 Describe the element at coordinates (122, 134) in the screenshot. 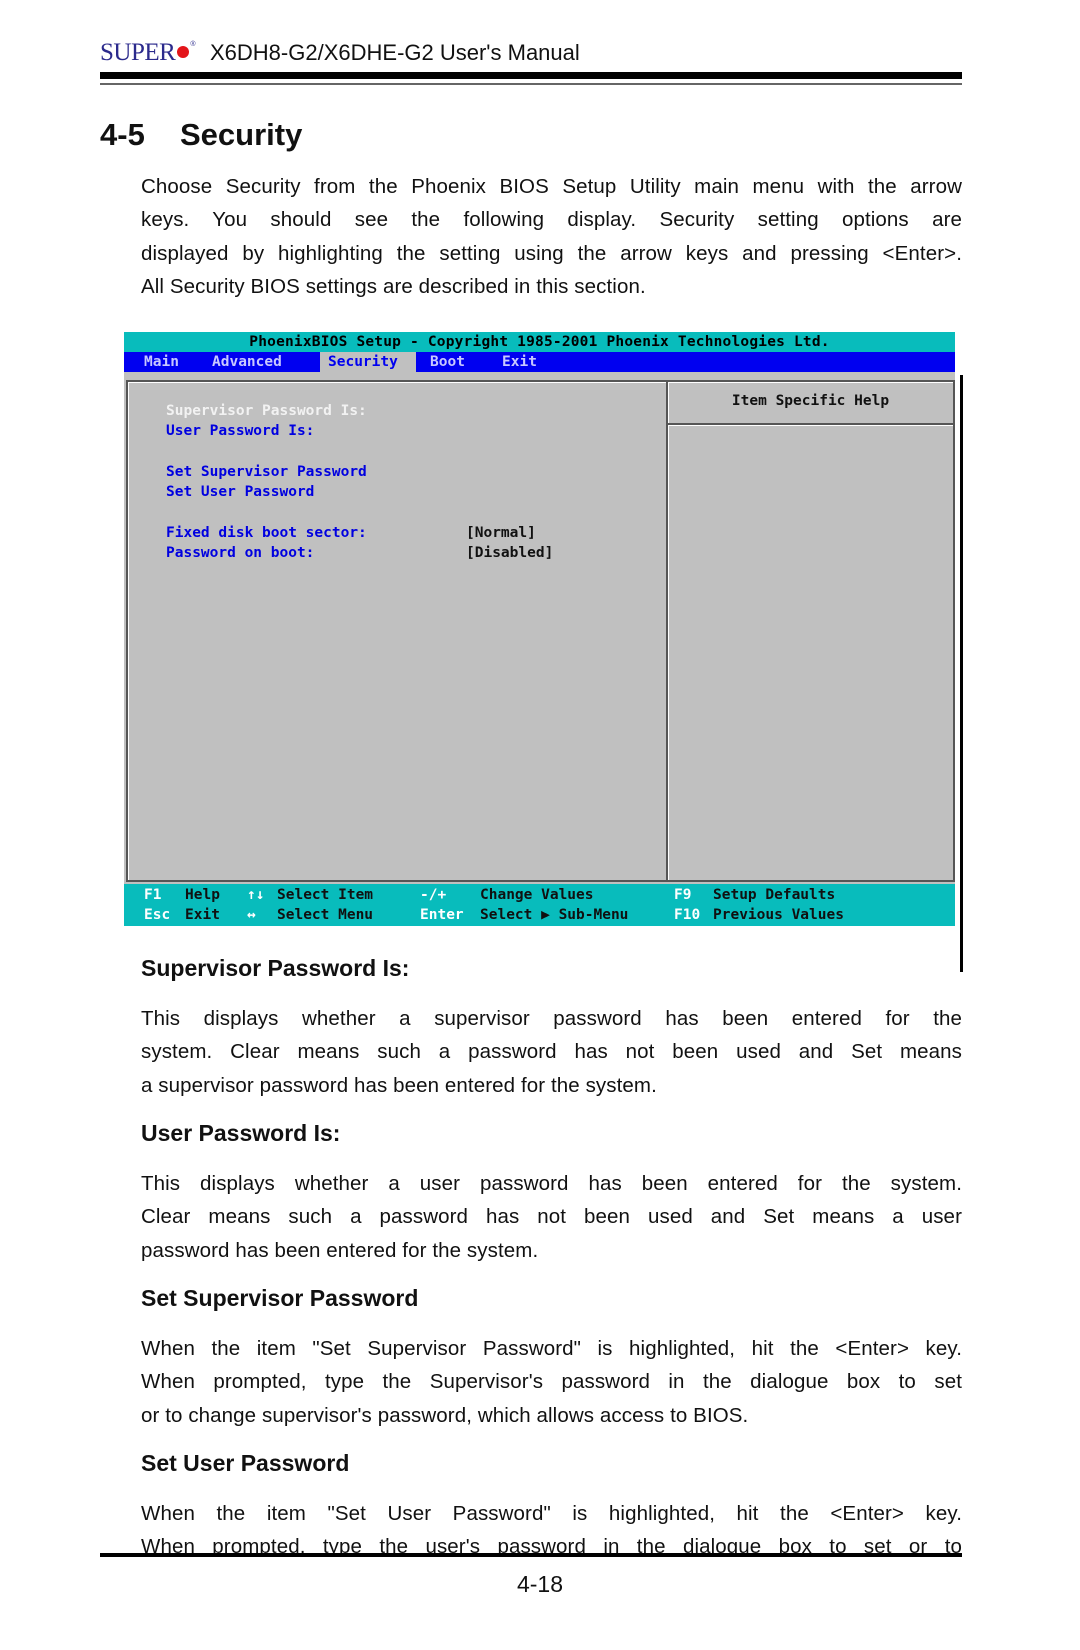

I see `section-number: 4-5` at that location.